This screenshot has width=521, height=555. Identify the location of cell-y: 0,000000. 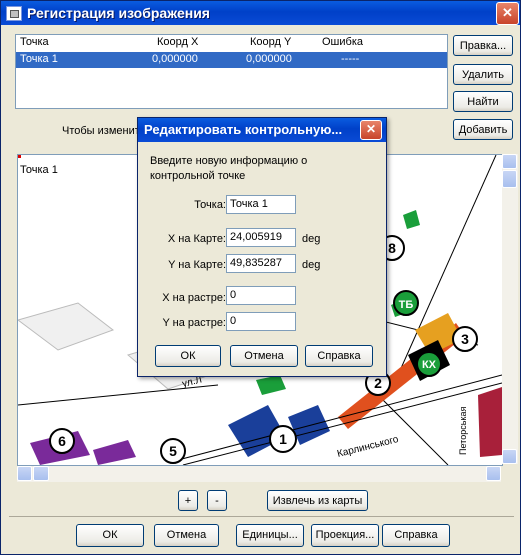
(269, 59).